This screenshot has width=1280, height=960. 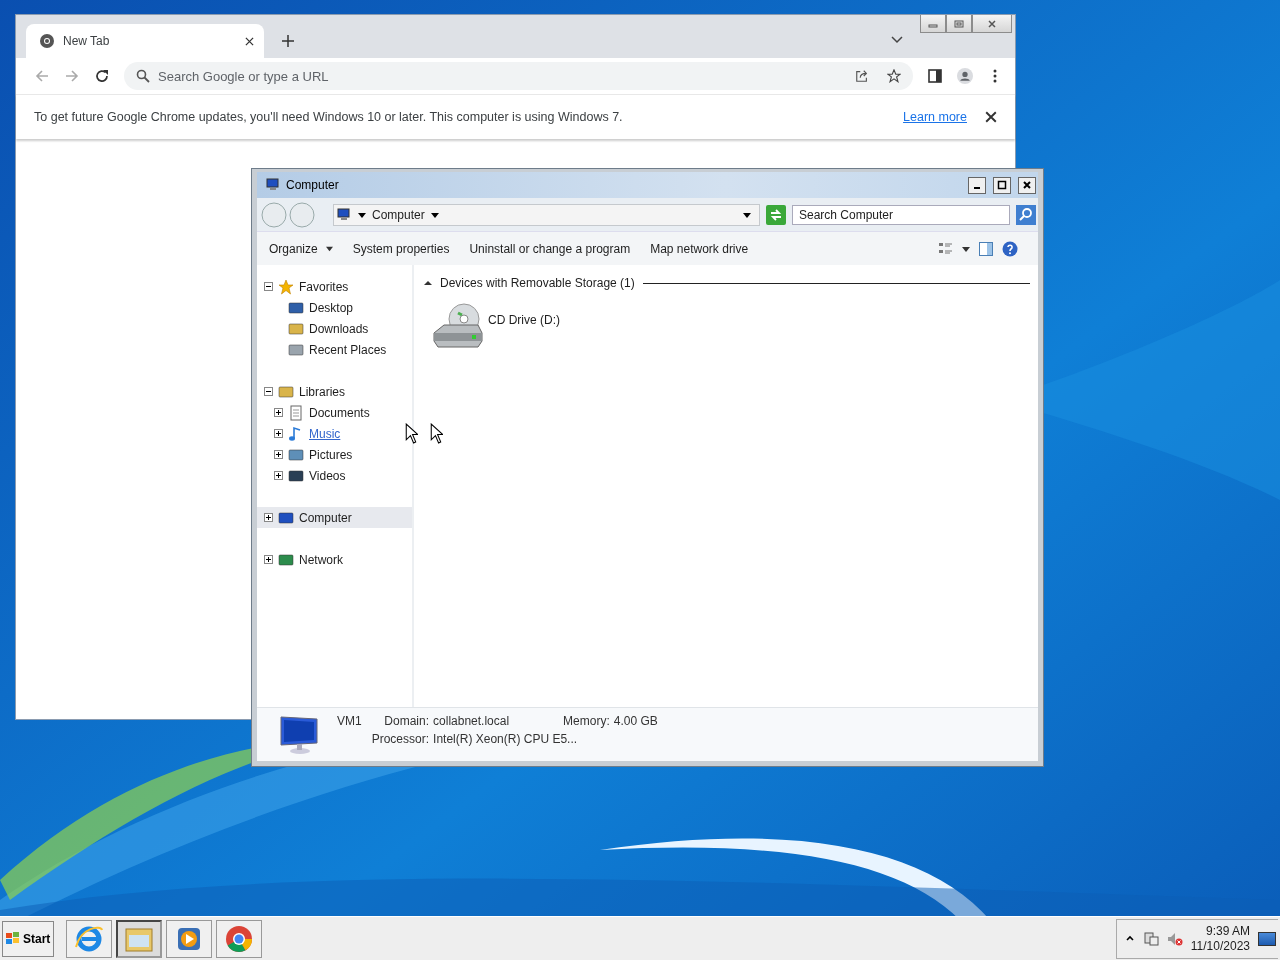 I want to click on nav-item: Pictures, so click(x=334, y=454).